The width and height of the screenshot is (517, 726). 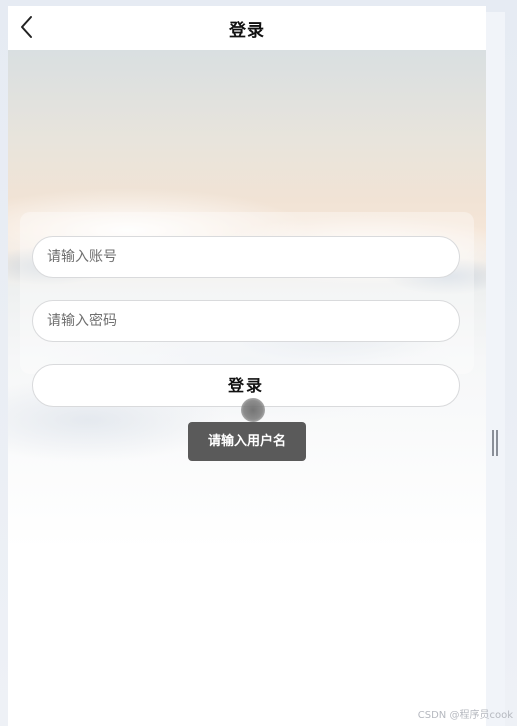 I want to click on navigation-bar: 登录, so click(x=247, y=28).